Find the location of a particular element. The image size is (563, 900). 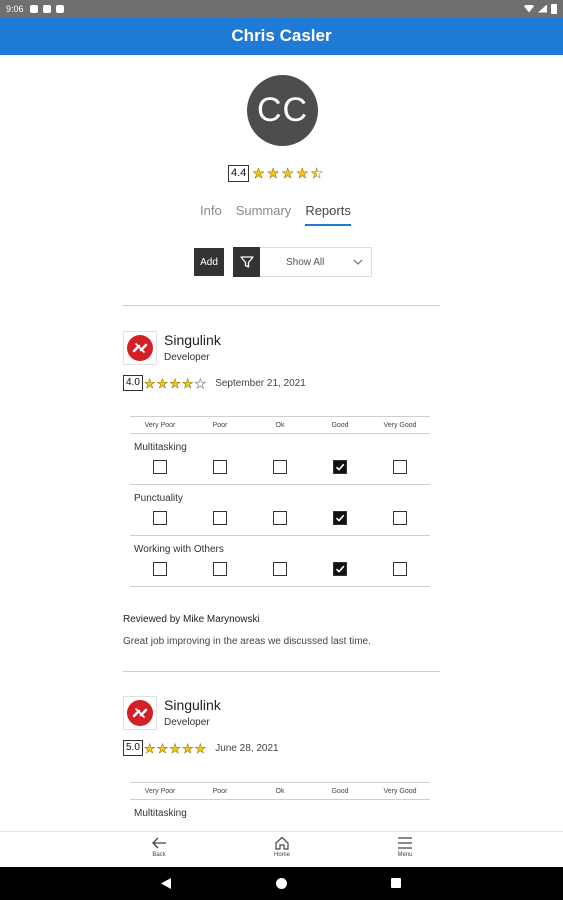

tab-summary: Summary is located at coordinates (264, 214).